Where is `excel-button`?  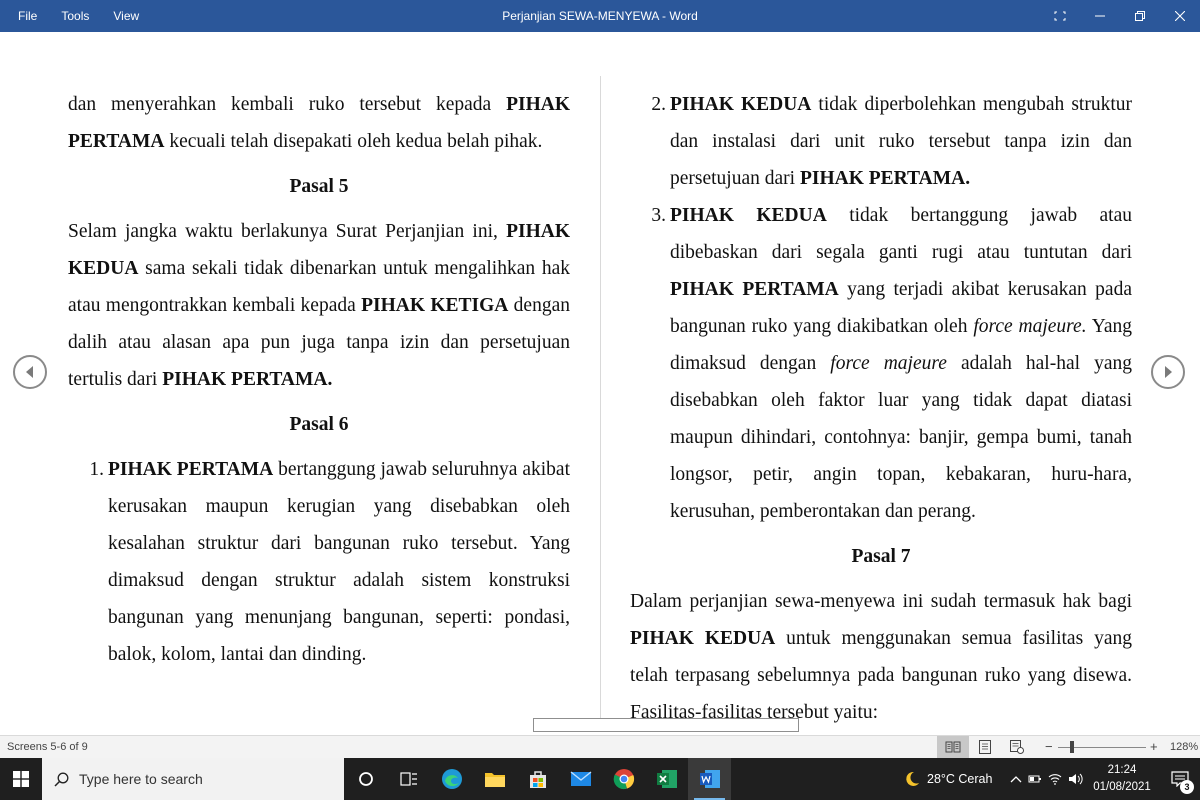
excel-button is located at coordinates (666, 779).